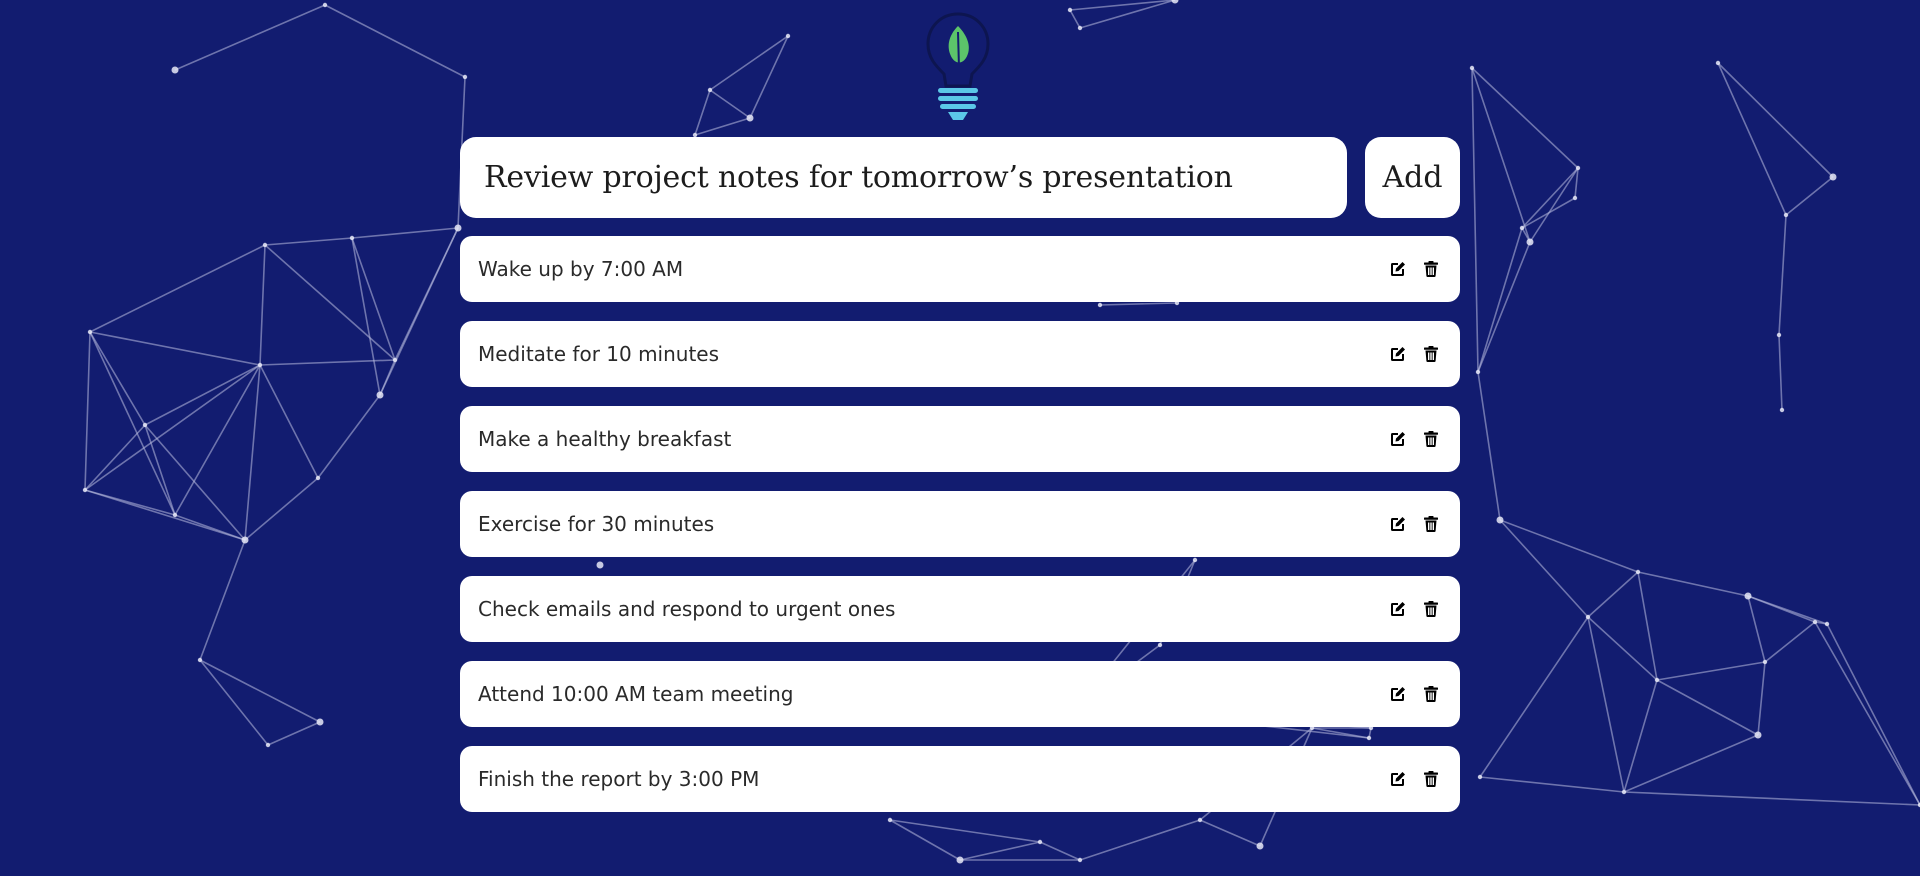  Describe the element at coordinates (599, 354) in the screenshot. I see `todo-text: Meditate for 10 minutes` at that location.